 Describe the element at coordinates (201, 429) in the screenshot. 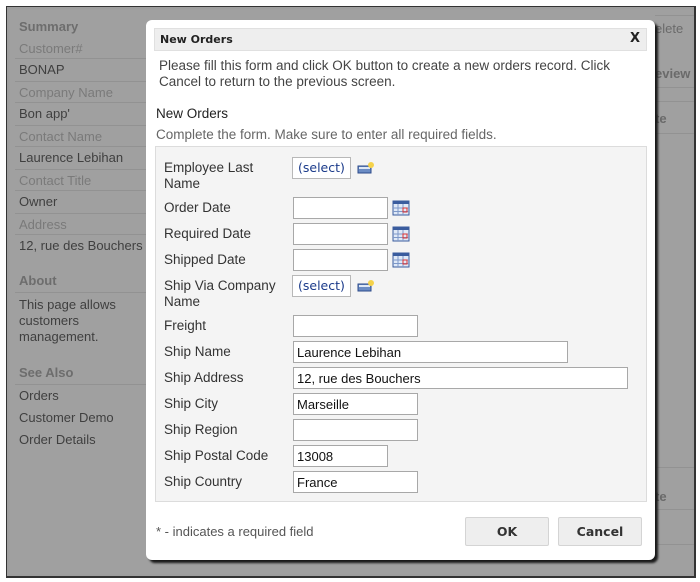

I see `label-ship-region: Ship Region` at that location.